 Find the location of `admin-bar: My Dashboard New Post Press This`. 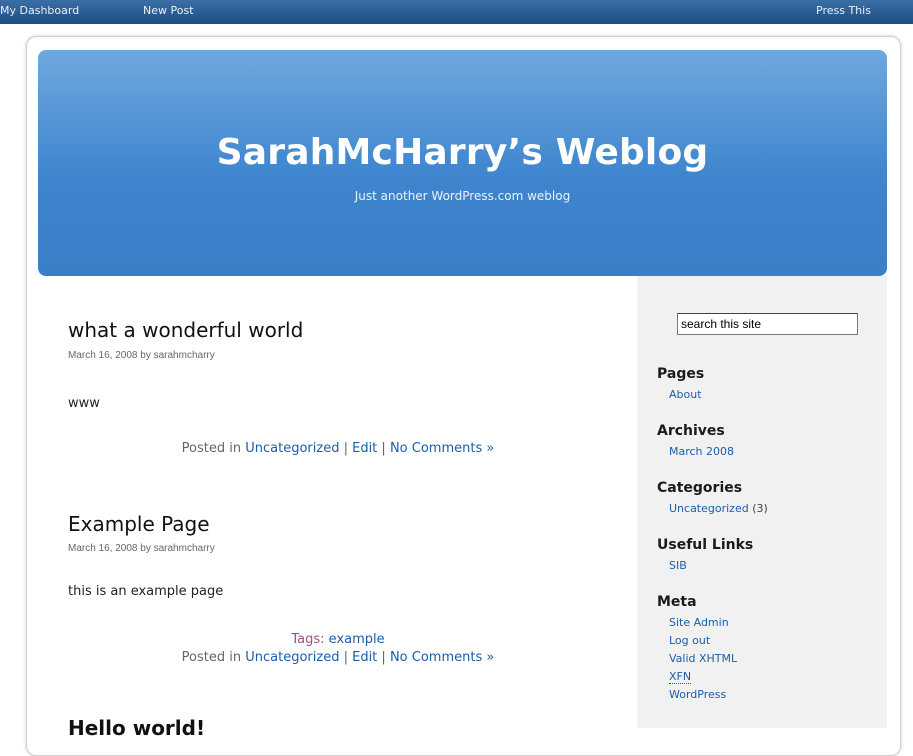

admin-bar: My Dashboard New Post Press This is located at coordinates (456, 12).